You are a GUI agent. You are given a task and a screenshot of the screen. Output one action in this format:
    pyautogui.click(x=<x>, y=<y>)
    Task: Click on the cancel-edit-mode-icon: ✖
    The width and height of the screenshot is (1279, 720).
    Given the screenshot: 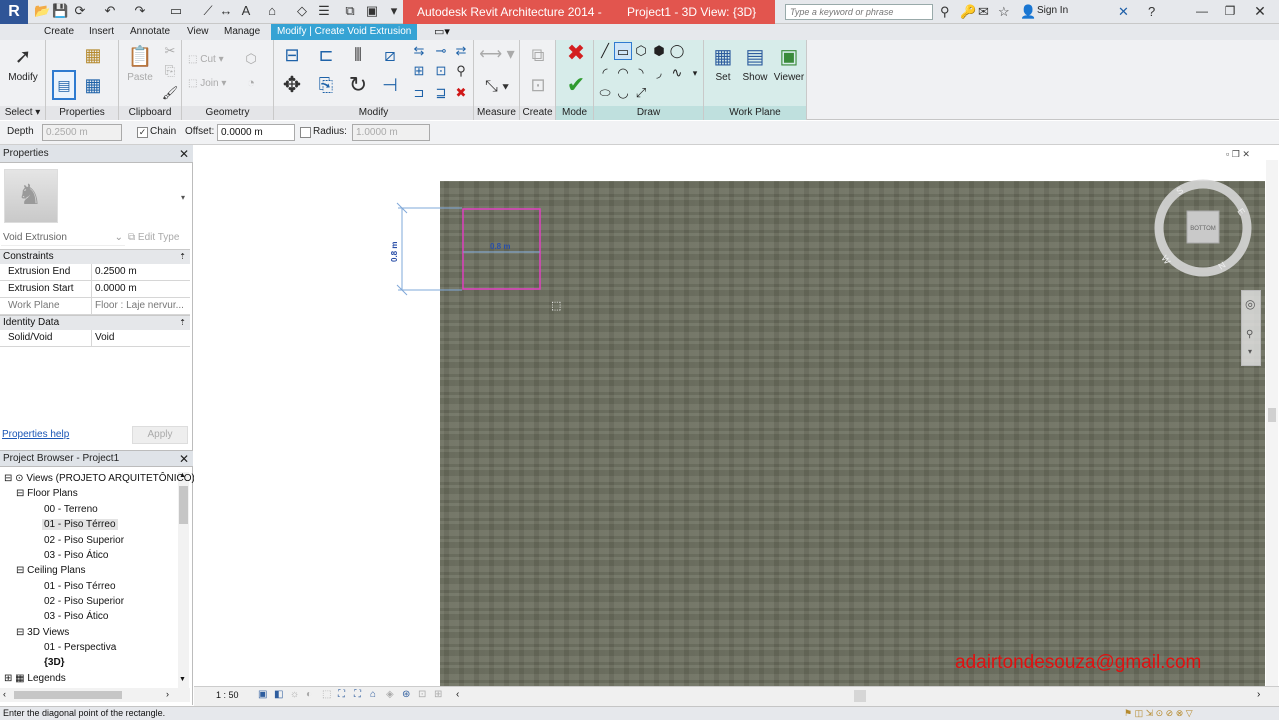 What is the action you would take?
    pyautogui.click(x=576, y=55)
    